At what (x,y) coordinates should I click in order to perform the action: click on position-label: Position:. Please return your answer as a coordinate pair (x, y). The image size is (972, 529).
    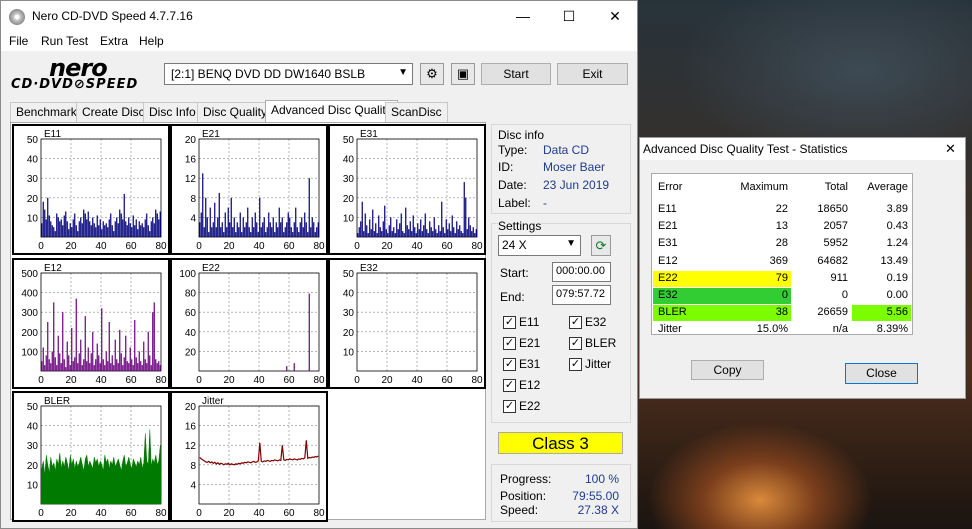
    Looking at the image, I should click on (523, 496).